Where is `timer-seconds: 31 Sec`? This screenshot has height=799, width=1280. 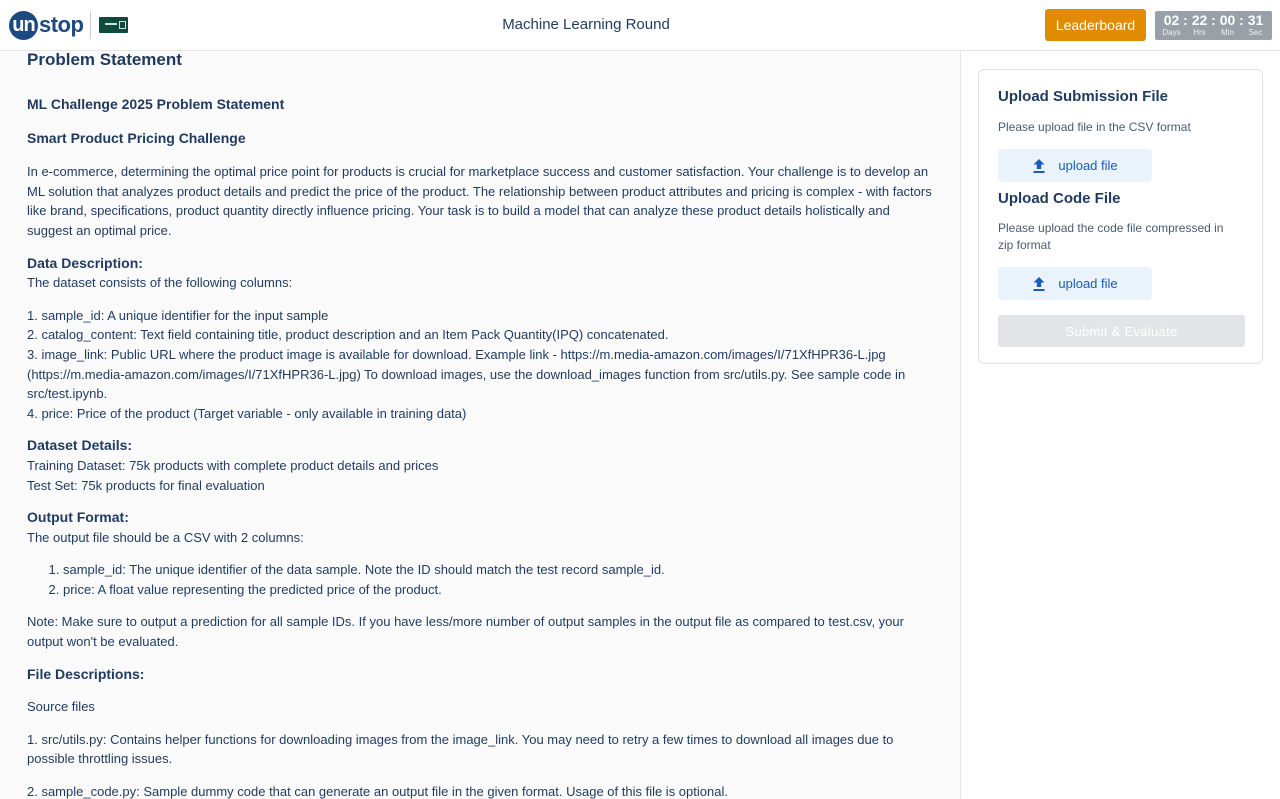 timer-seconds: 31 Sec is located at coordinates (1256, 25).